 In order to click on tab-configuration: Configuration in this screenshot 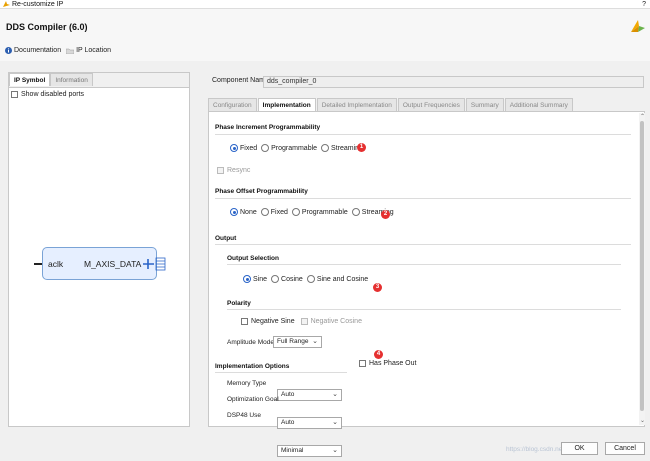, I will do `click(232, 105)`.